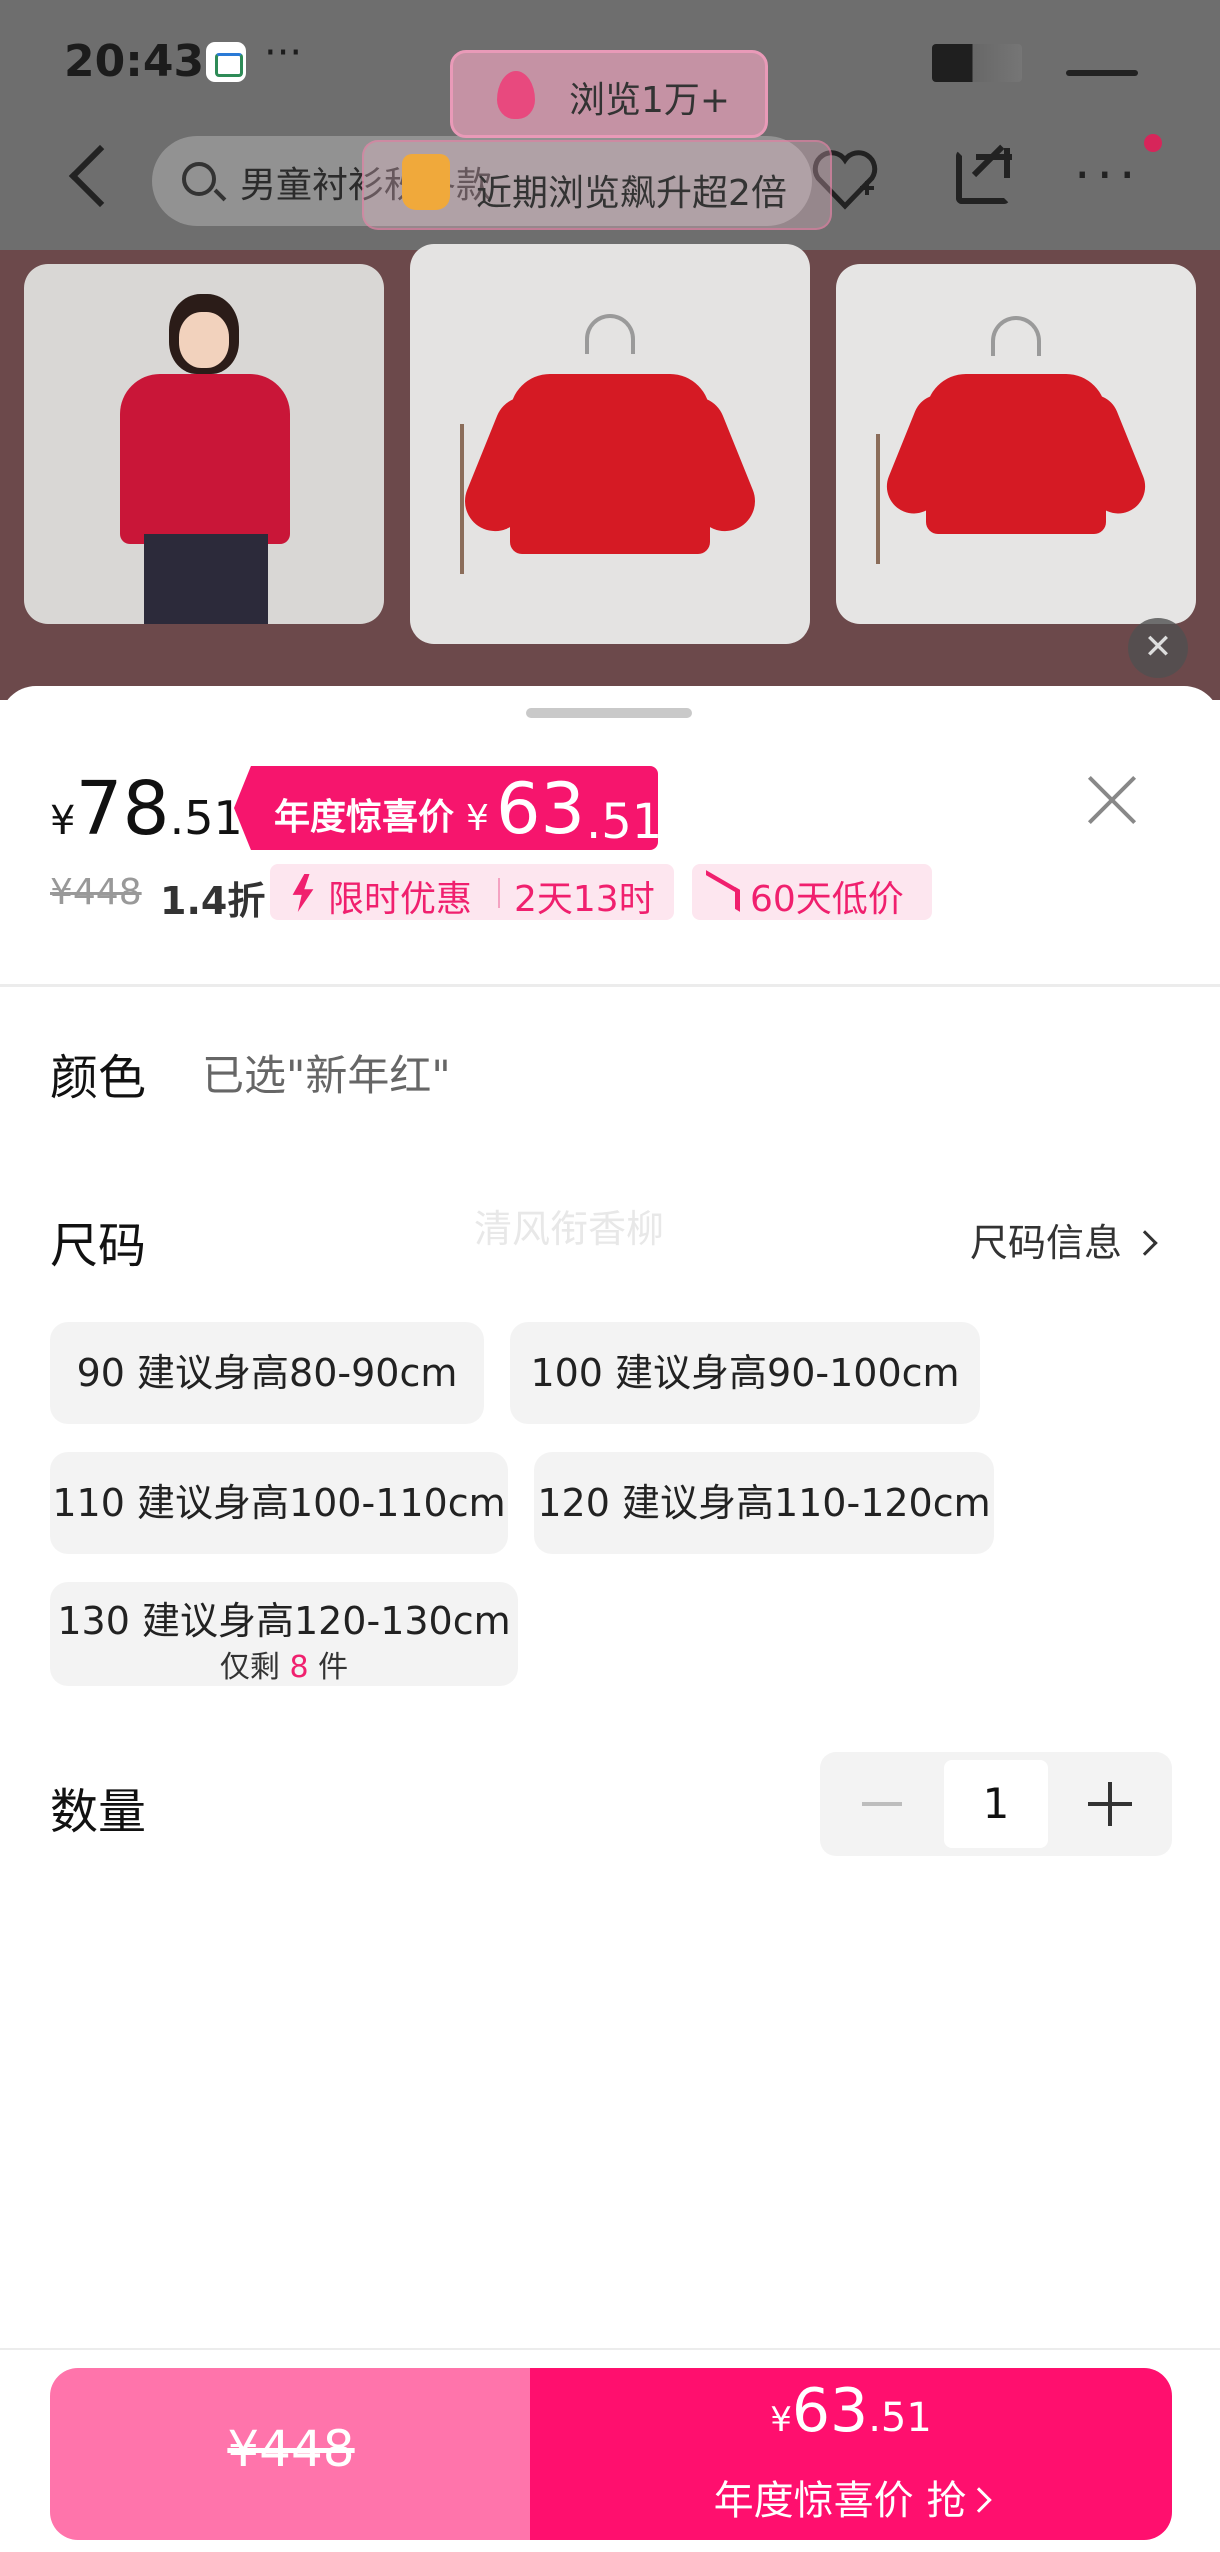 The width and height of the screenshot is (1220, 2552). What do you see at coordinates (609, 713) in the screenshot?
I see `sheet-grabber` at bounding box center [609, 713].